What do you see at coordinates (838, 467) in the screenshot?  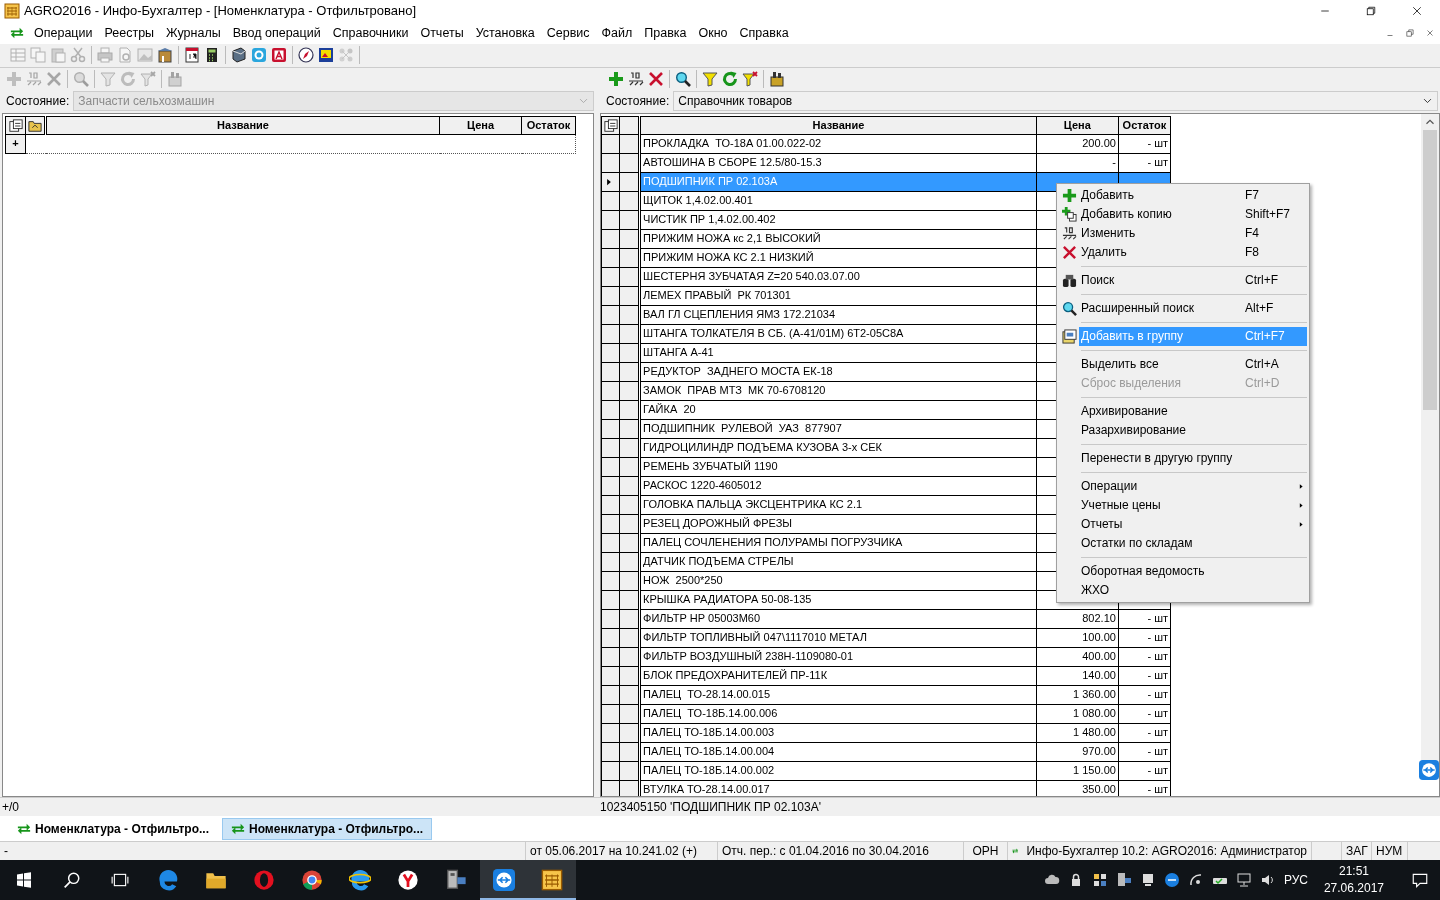 I see `table-cell: РЕМЕНЬ ЗУБЧАТЫЙ 1190` at bounding box center [838, 467].